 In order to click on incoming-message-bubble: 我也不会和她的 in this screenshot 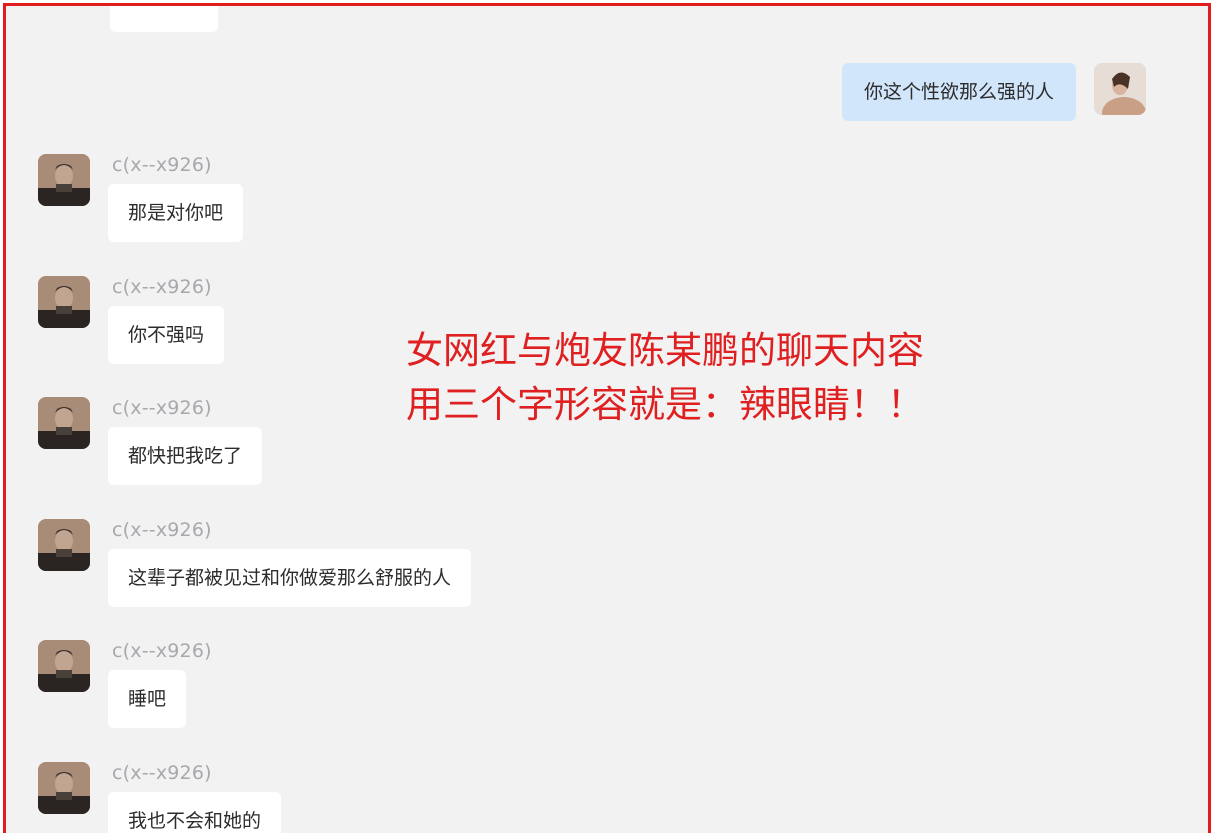, I will do `click(195, 812)`.